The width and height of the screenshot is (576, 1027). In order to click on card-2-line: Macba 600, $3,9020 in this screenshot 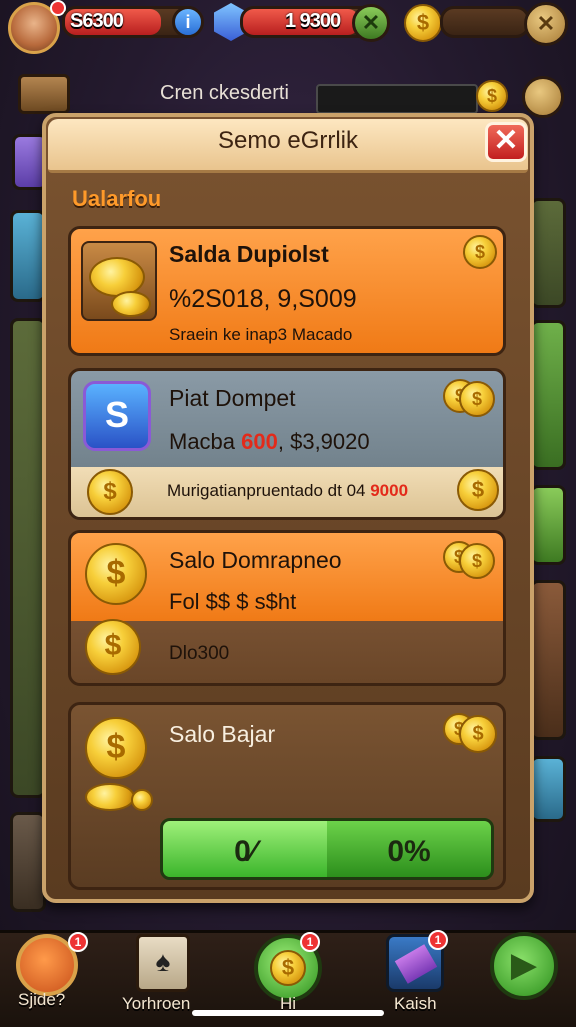, I will do `click(269, 442)`.